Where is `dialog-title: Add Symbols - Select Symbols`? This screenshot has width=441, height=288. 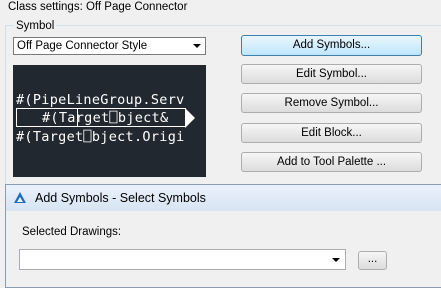 dialog-title: Add Symbols - Select Symbols is located at coordinates (120, 198).